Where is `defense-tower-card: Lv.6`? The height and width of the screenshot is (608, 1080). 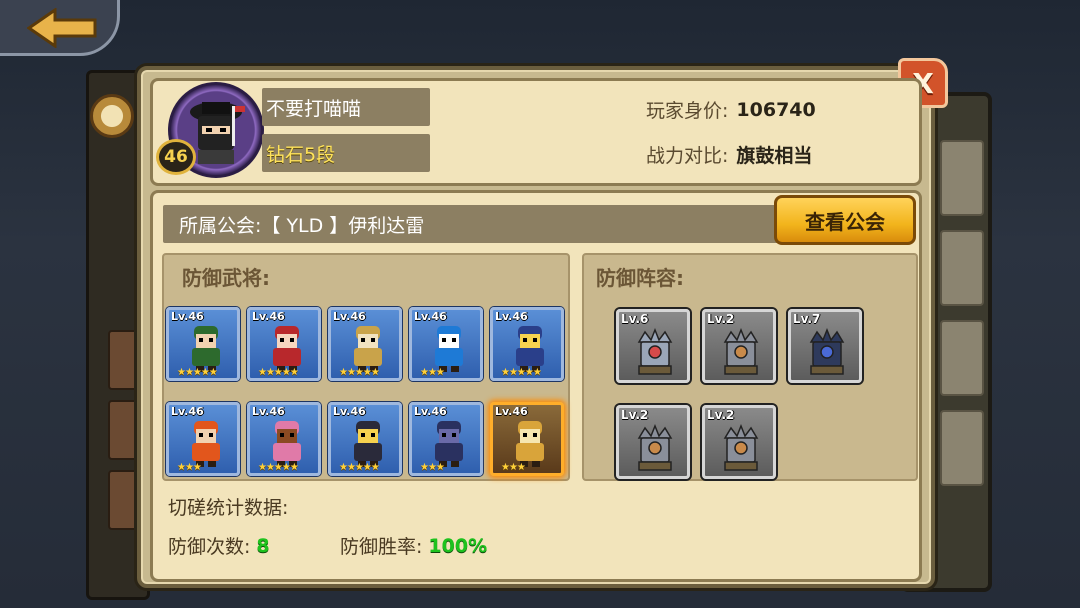
defense-tower-card: Lv.6 is located at coordinates (653, 346).